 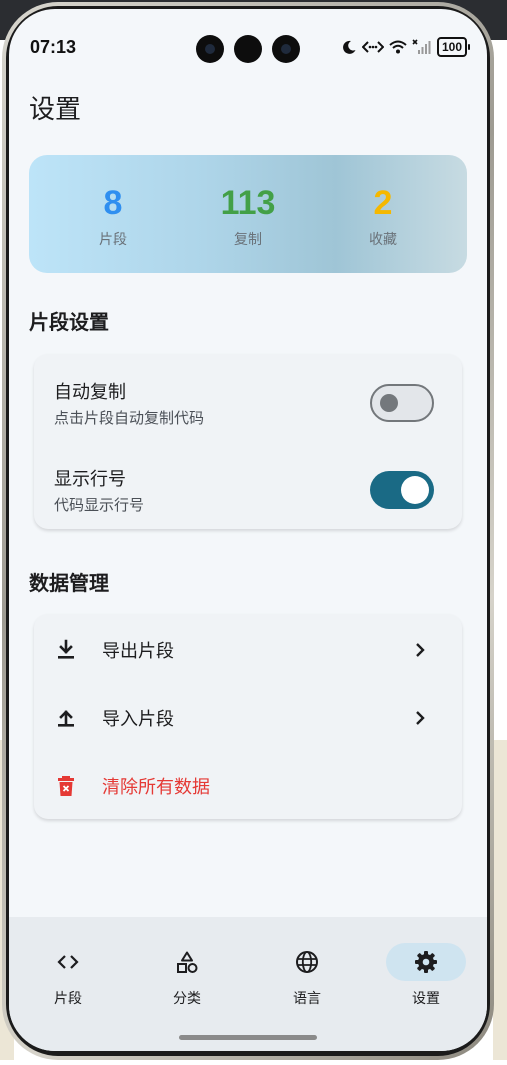 What do you see at coordinates (66, 649) in the screenshot?
I see `download-icon` at bounding box center [66, 649].